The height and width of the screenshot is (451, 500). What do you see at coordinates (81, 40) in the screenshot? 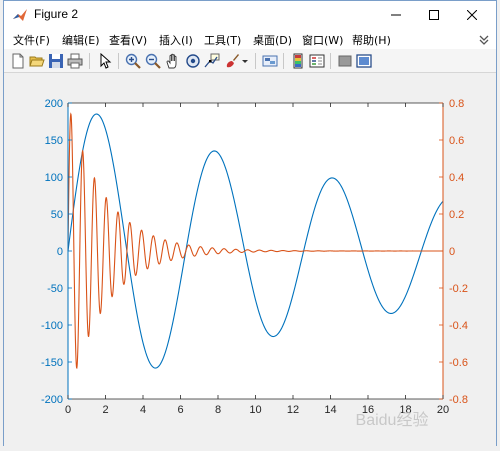
I see `menu-edit: 编辑(E)` at bounding box center [81, 40].